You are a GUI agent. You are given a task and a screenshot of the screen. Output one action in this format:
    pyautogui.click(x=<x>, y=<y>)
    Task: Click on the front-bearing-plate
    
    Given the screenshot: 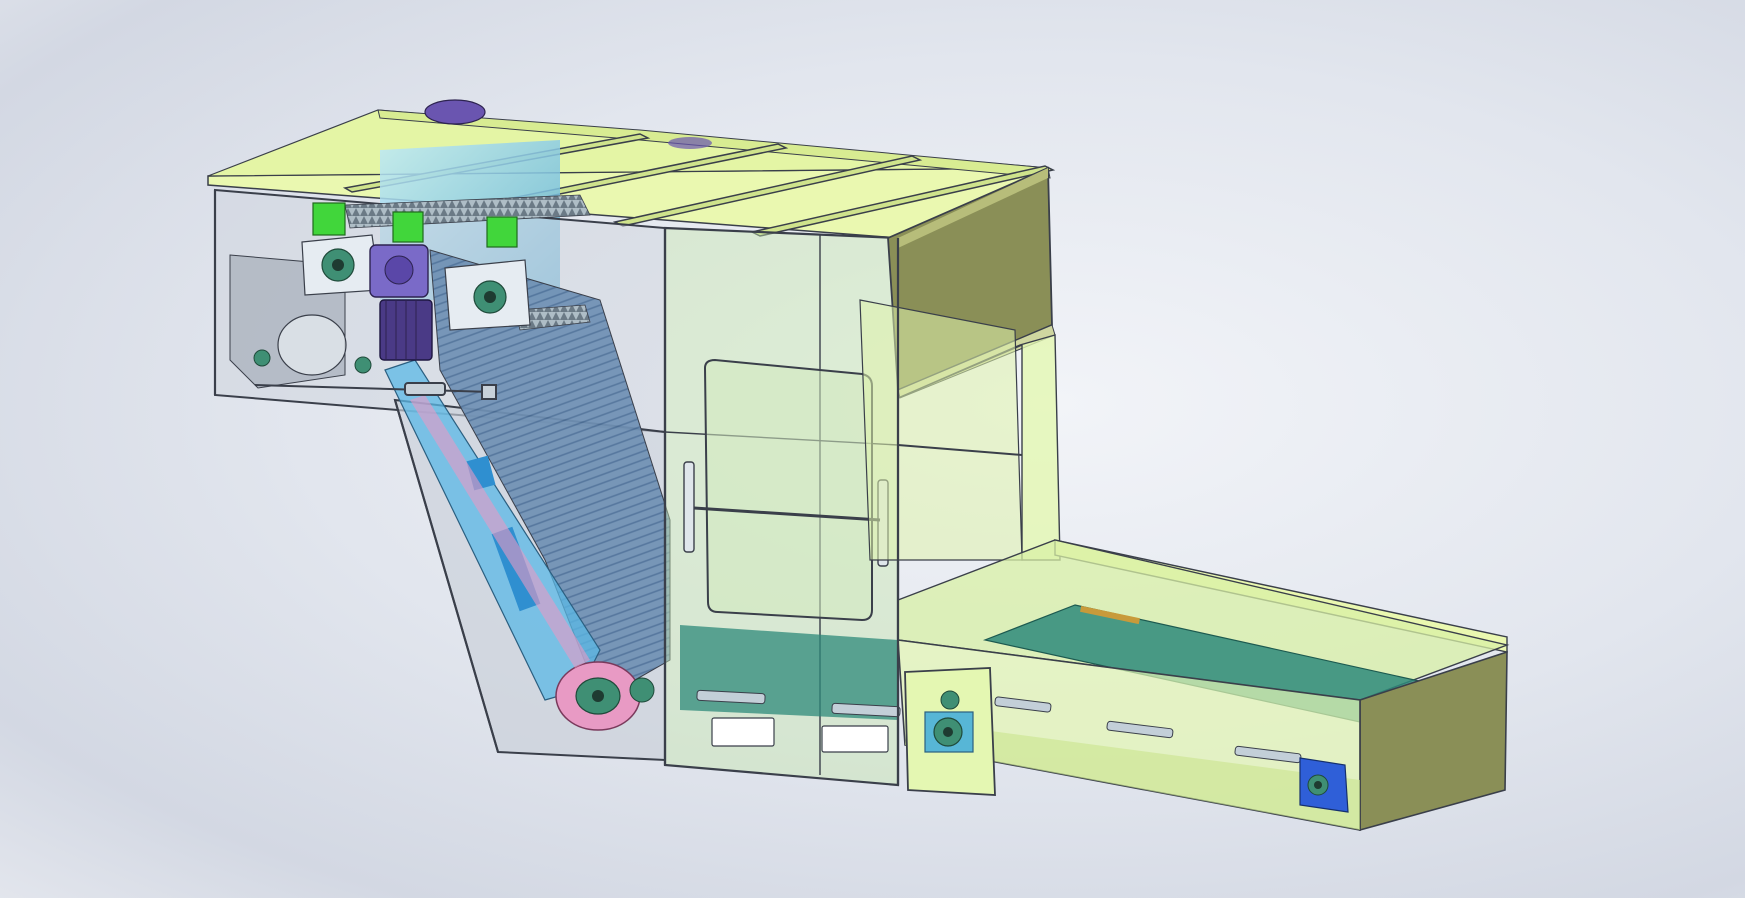 What is the action you would take?
    pyautogui.click(x=950, y=731)
    